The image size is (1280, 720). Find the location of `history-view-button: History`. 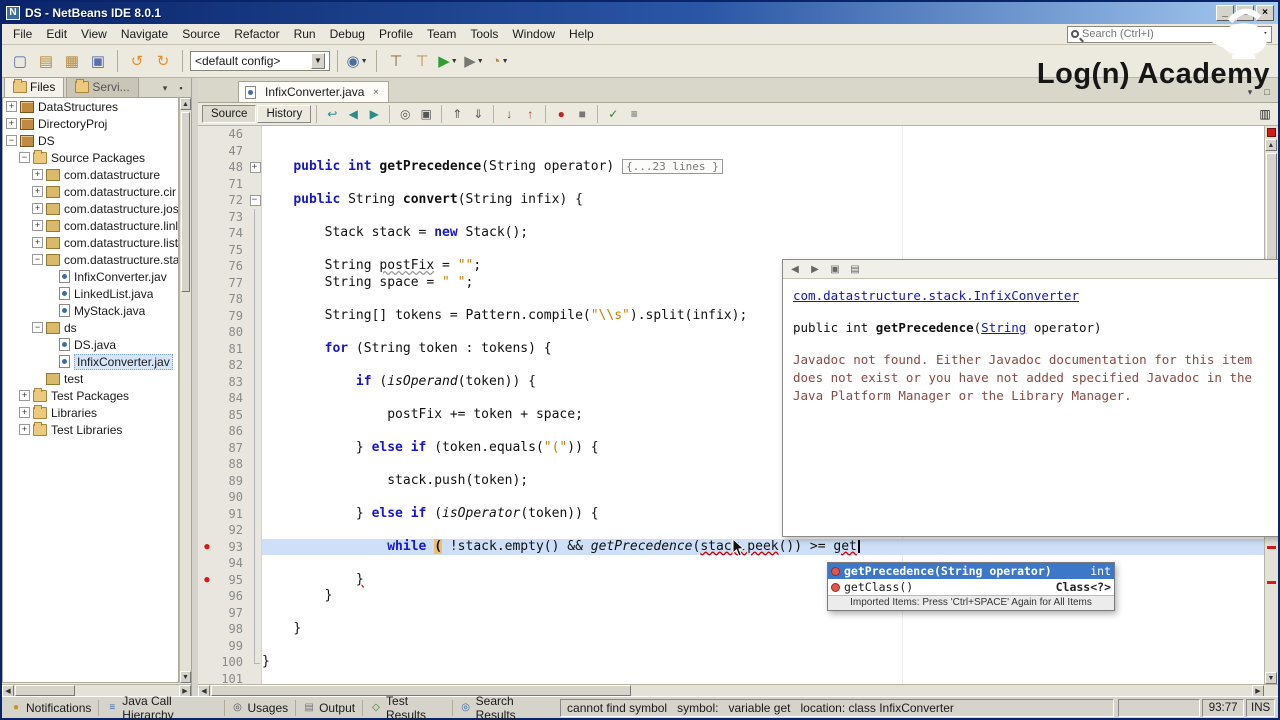

history-view-button: History is located at coordinates (284, 114).